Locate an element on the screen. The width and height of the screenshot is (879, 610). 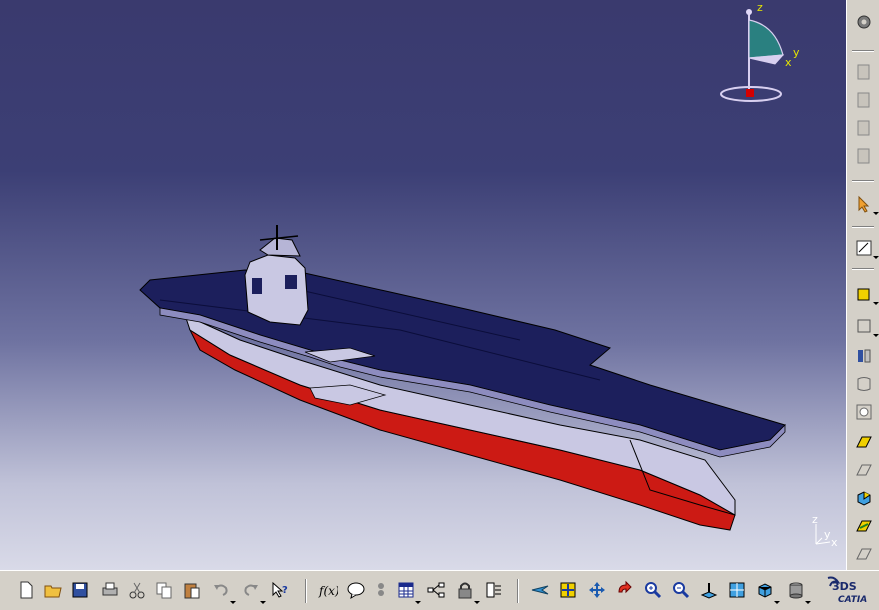
compass-icon: z x y is located at coordinates (765, 55).